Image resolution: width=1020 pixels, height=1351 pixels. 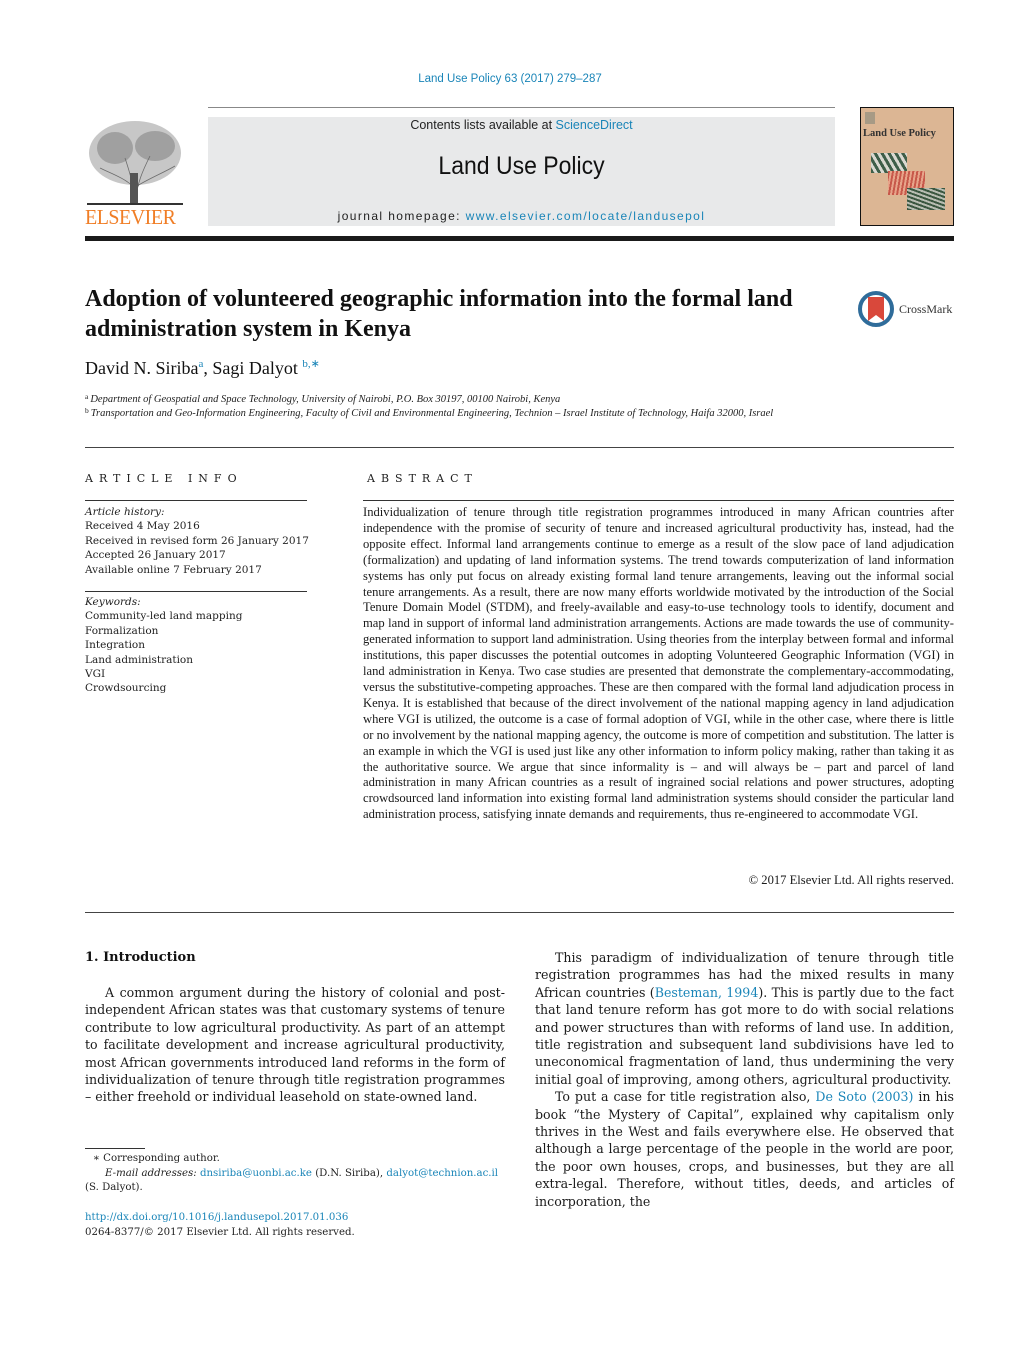 I want to click on email-link-dalyot: dalyot@technion.ac.il, so click(x=442, y=1173).